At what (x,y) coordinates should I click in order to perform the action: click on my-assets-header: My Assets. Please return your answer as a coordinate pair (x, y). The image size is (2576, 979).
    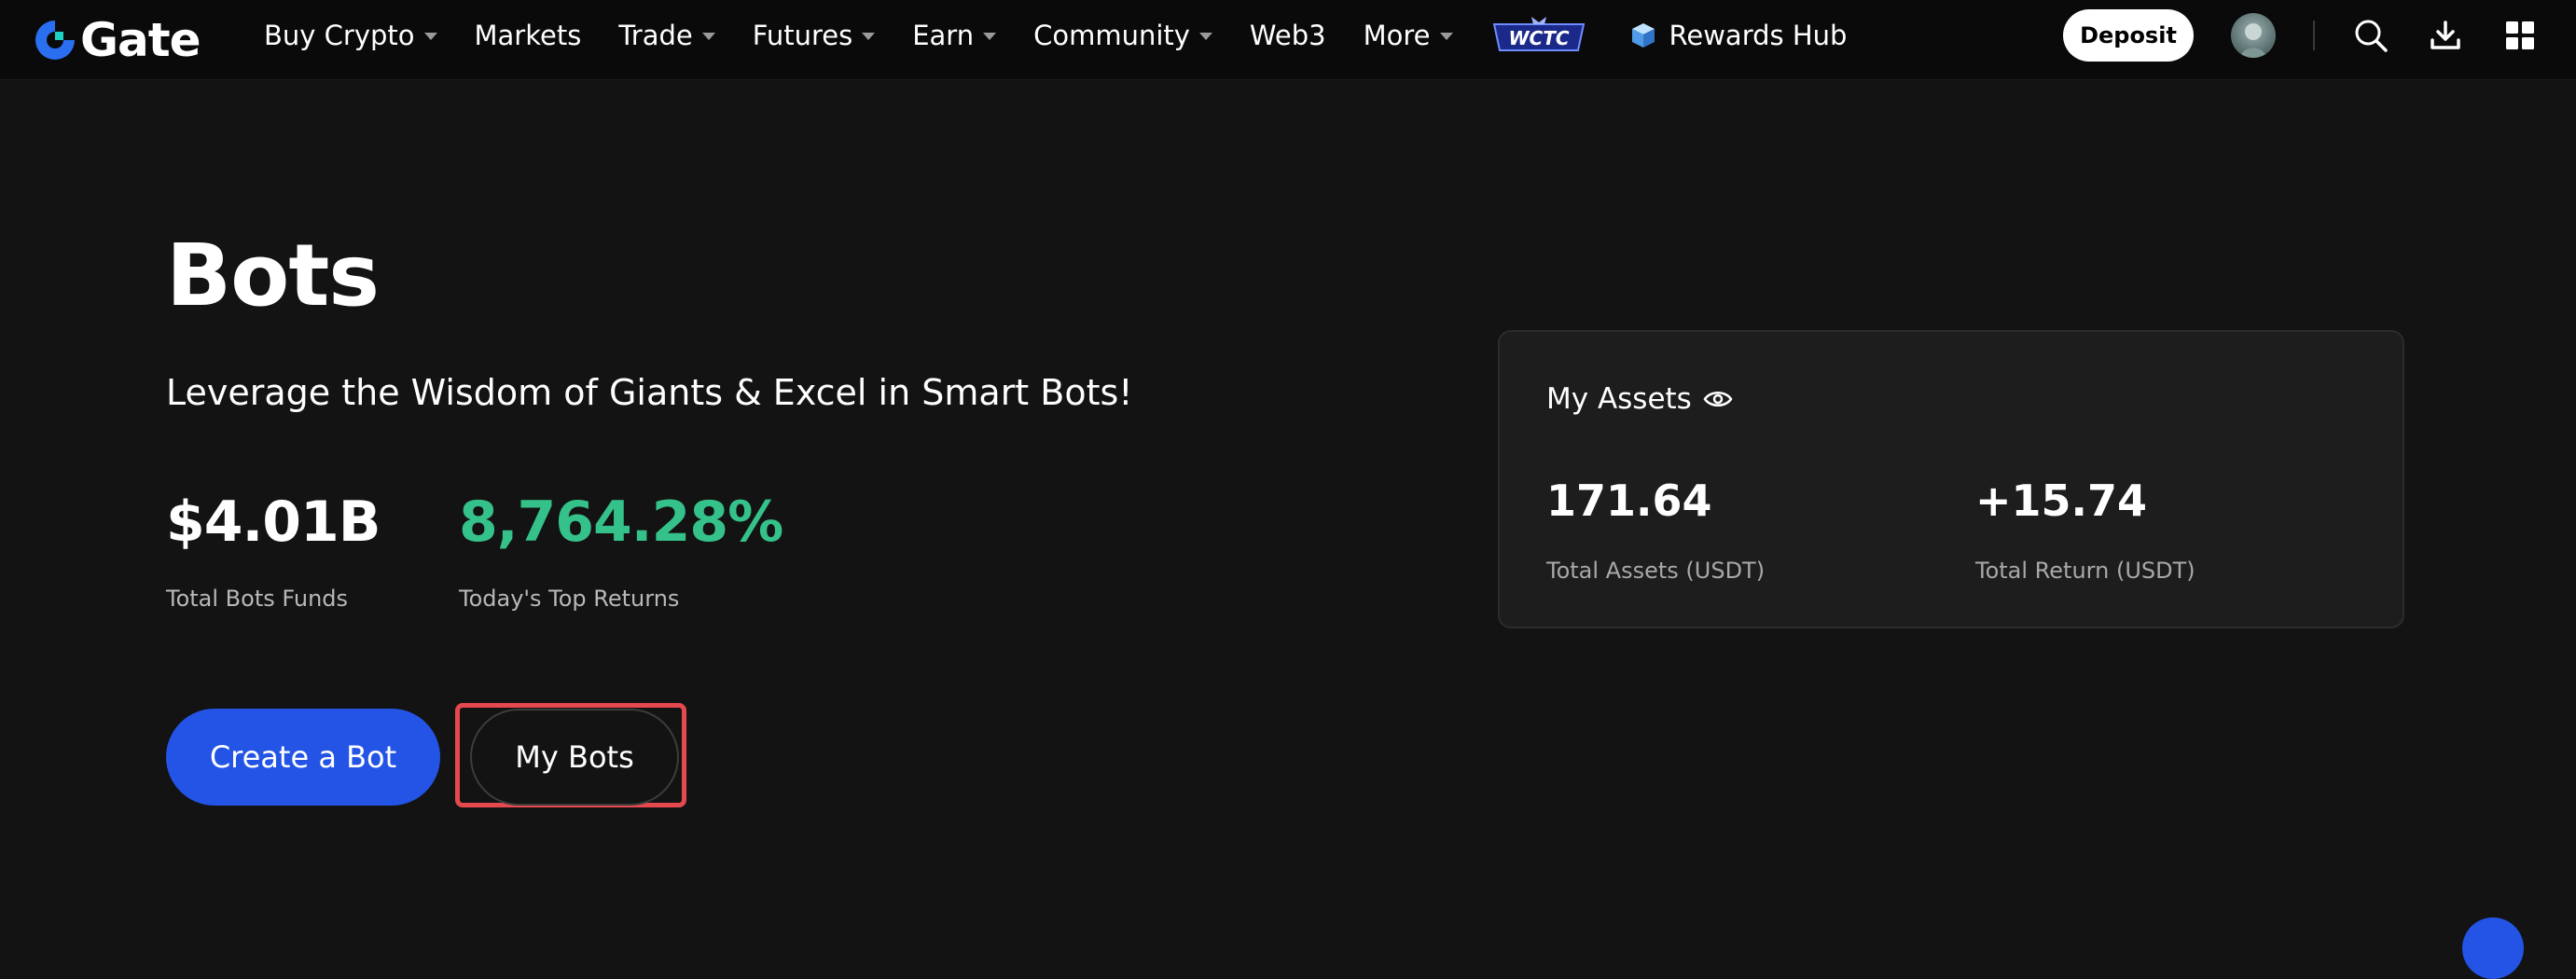
    Looking at the image, I should click on (1639, 399).